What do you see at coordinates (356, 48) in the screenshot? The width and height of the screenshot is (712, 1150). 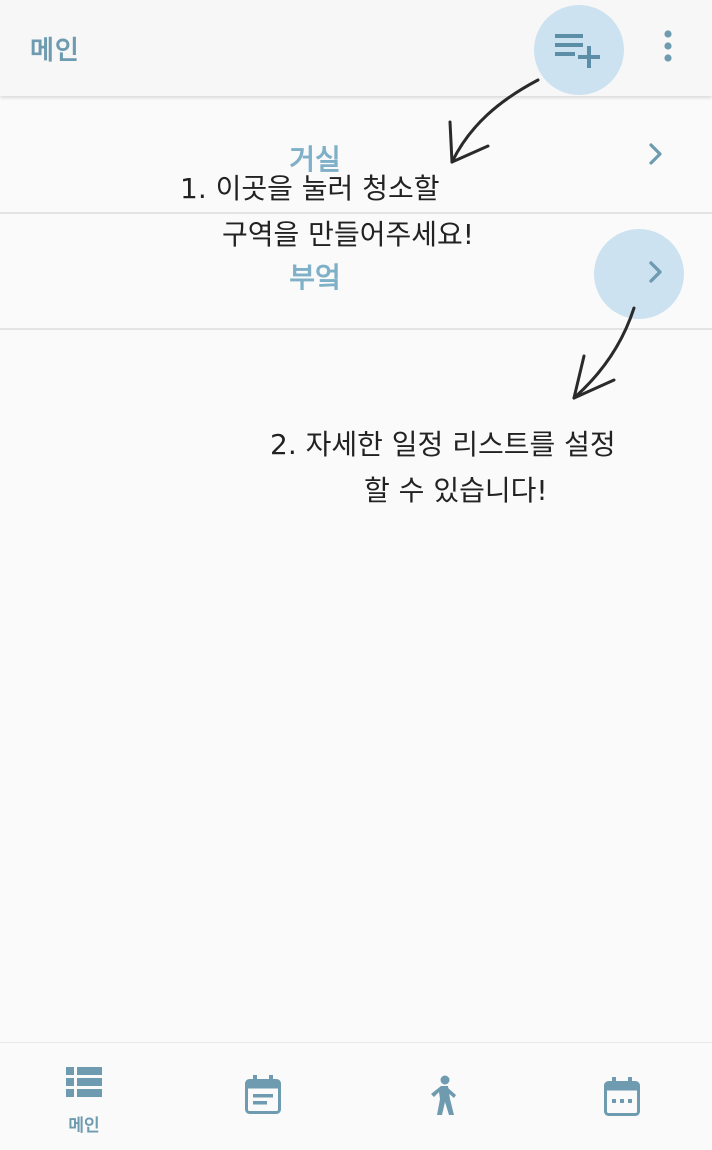 I see `app-bar: 메인` at bounding box center [356, 48].